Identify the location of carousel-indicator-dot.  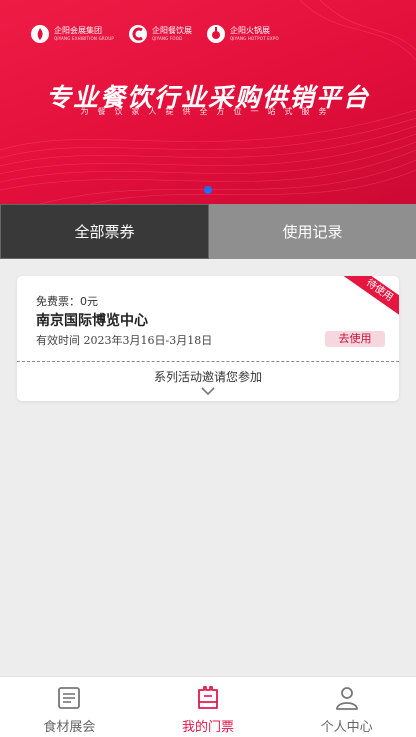
(208, 190).